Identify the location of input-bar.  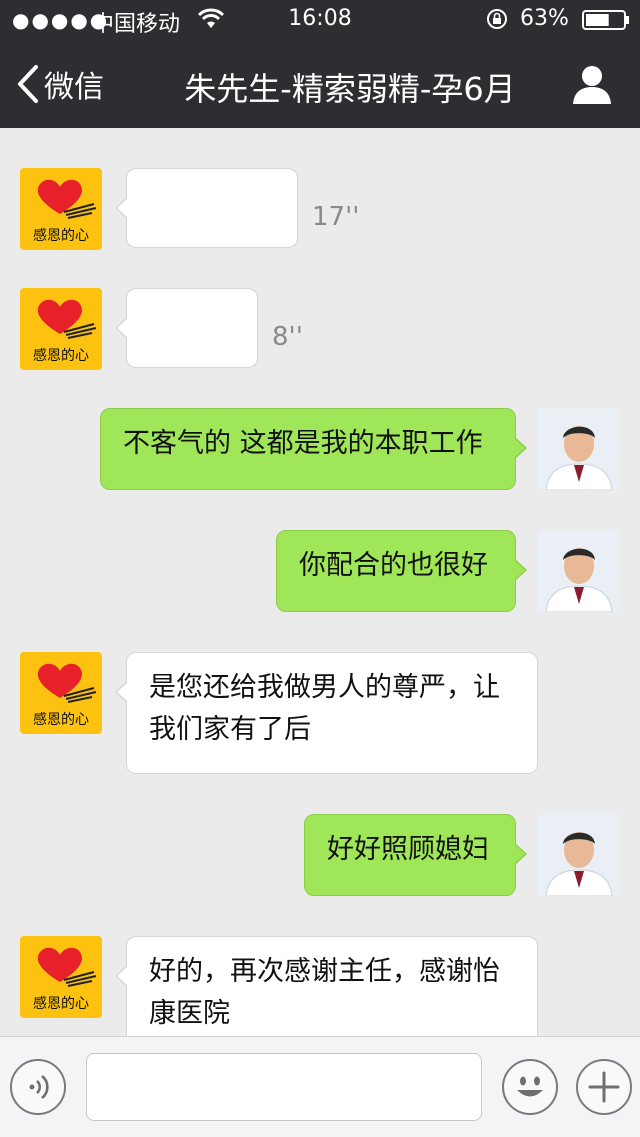
(320, 1086).